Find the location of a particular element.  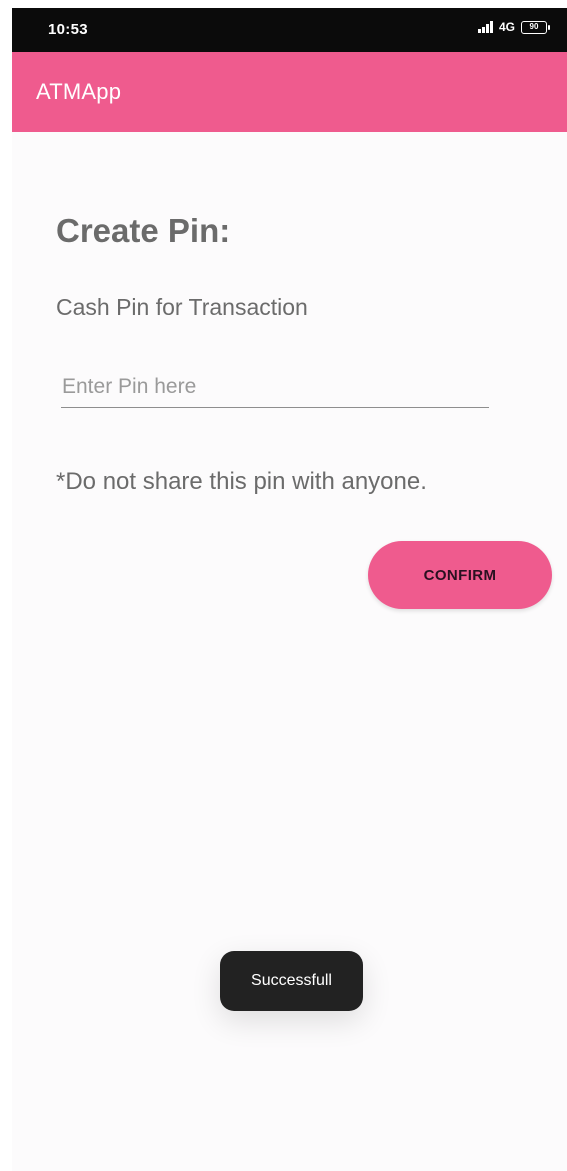

battery-level: 90 is located at coordinates (534, 26).